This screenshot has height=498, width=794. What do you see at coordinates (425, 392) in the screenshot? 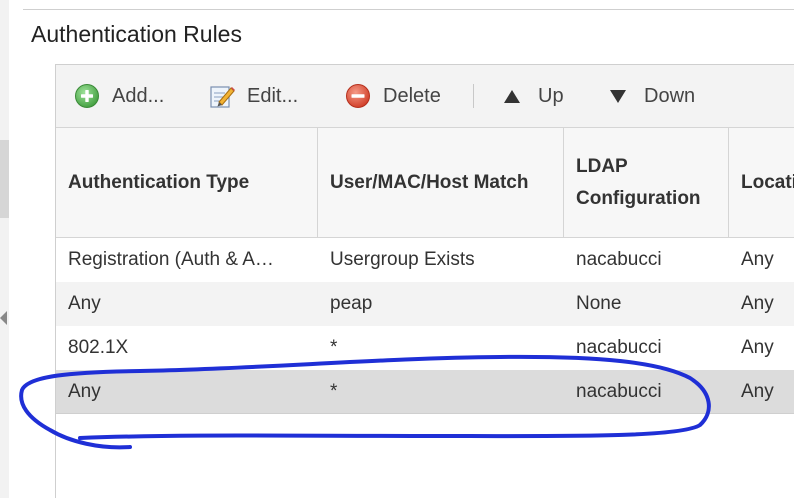
I see `table-row-selected: Any * nacabucci Any` at bounding box center [425, 392].